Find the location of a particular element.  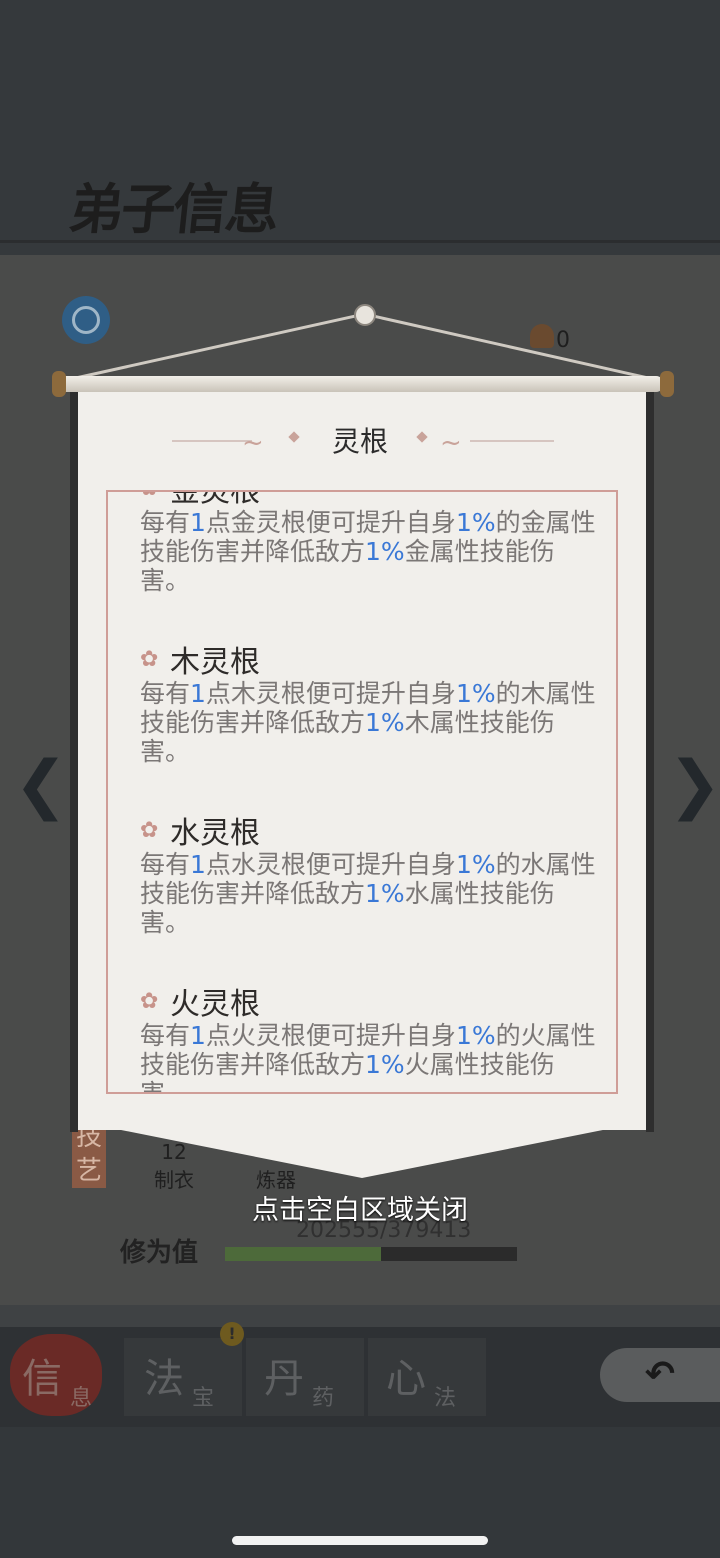

scroll-pin is located at coordinates (365, 315).